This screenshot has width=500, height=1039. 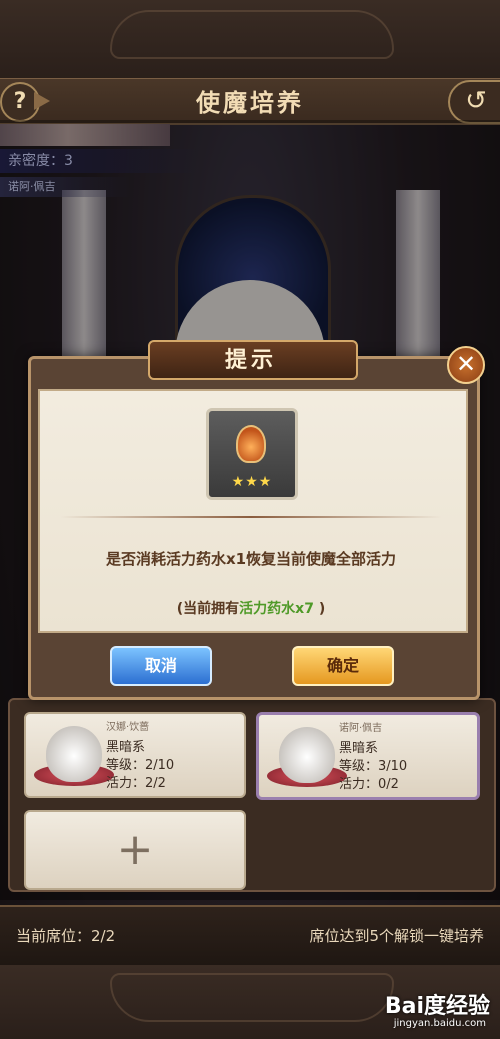 What do you see at coordinates (276, 609) in the screenshot?
I see `owned-item: 活力药水x7` at bounding box center [276, 609].